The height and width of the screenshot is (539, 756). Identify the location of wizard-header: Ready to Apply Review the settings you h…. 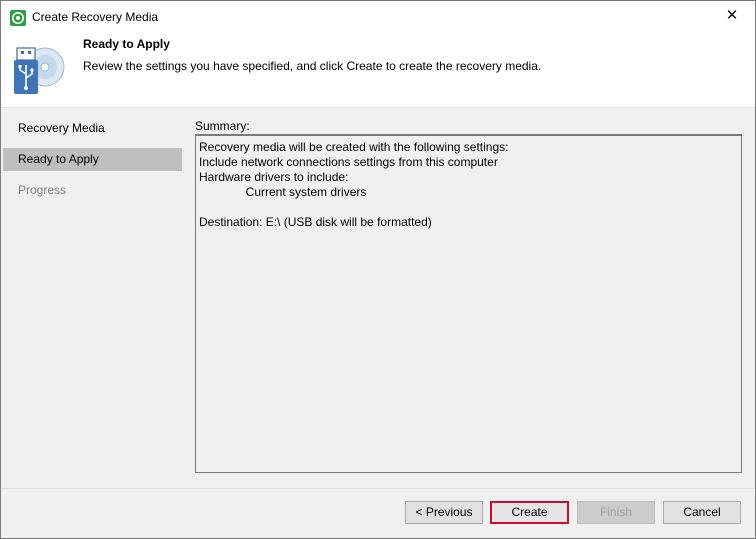
(378, 69).